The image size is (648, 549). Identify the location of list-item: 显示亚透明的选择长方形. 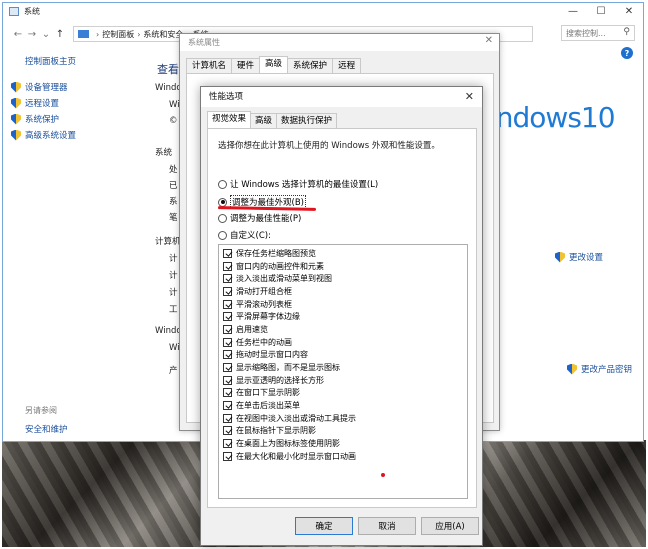
(343, 380).